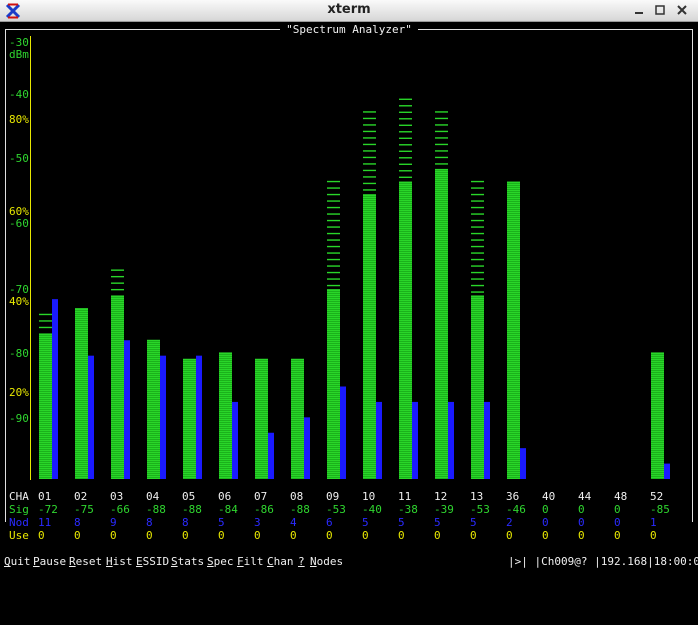 The image size is (698, 625). What do you see at coordinates (19, 535) in the screenshot?
I see `row-label-use: Use` at bounding box center [19, 535].